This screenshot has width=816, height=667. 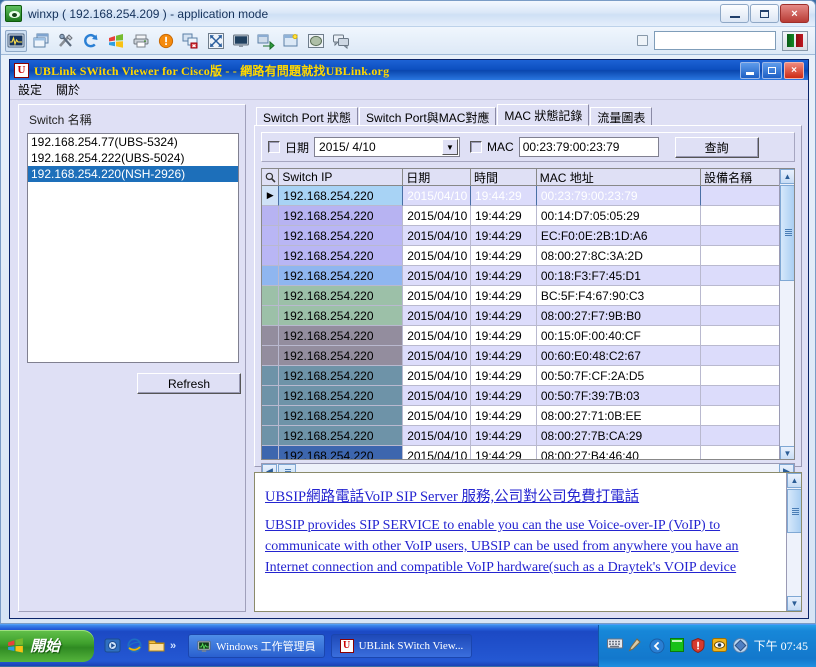 What do you see at coordinates (47, 645) in the screenshot?
I see `start-button: 開始` at bounding box center [47, 645].